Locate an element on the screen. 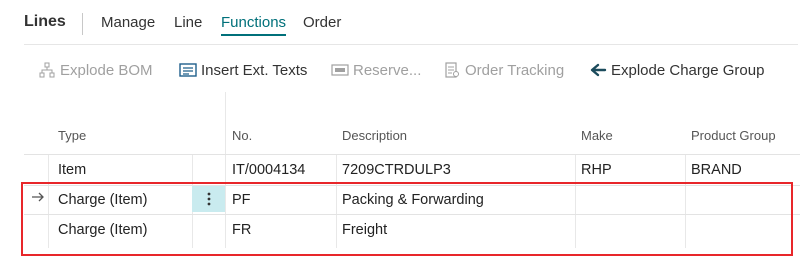 The height and width of the screenshot is (267, 806). current-row-arrow-icon is located at coordinates (38, 197).